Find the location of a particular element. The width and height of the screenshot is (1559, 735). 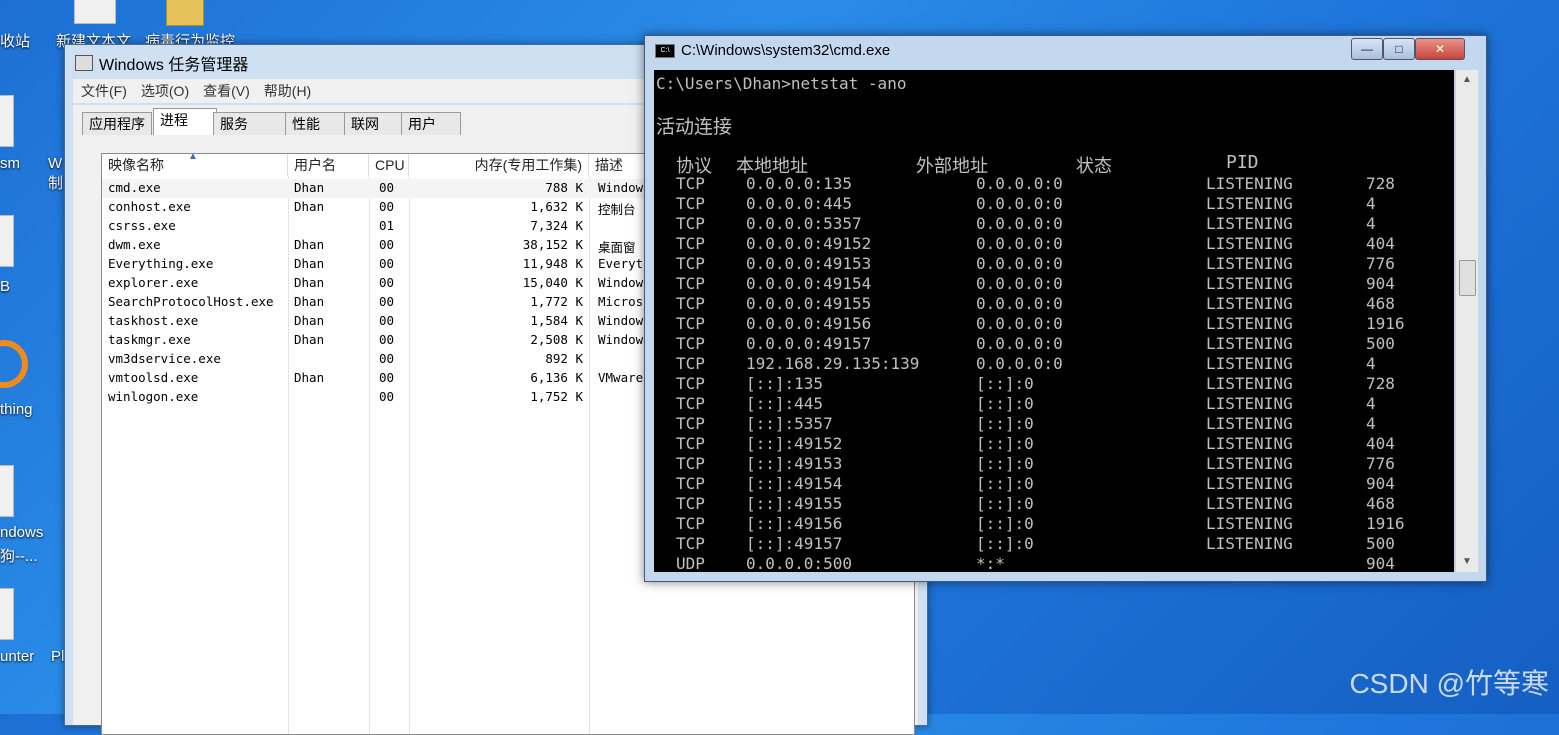

column-header-cpu: CPU is located at coordinates (389, 165).